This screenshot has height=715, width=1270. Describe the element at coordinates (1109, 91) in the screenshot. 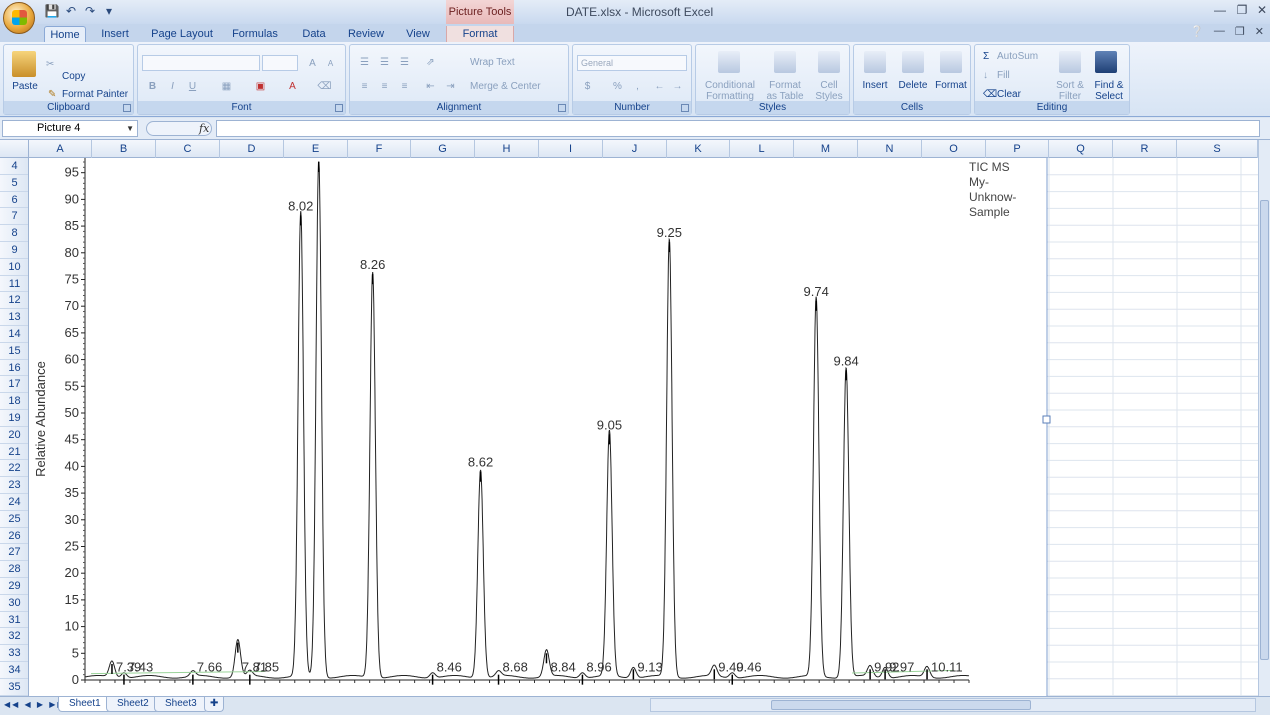

I see `find-select-button: Find & Select` at that location.